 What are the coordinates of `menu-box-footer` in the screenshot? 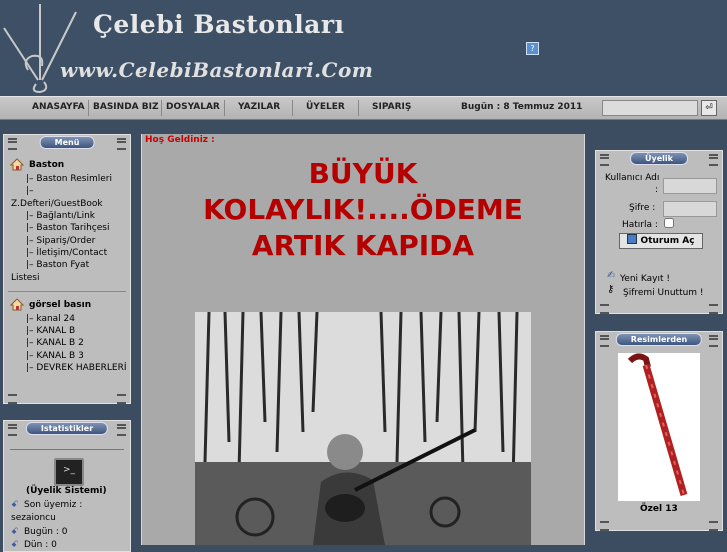 It's located at (67, 398).